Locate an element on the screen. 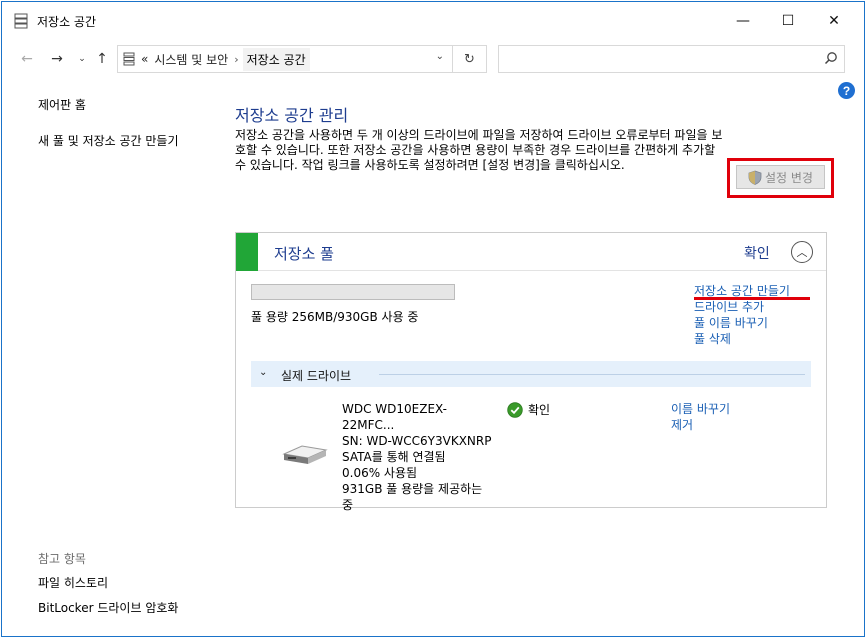 This screenshot has height=639, width=867. drive-provides: 931GB 풀 용량을 제공하는 중 is located at coordinates (412, 497).